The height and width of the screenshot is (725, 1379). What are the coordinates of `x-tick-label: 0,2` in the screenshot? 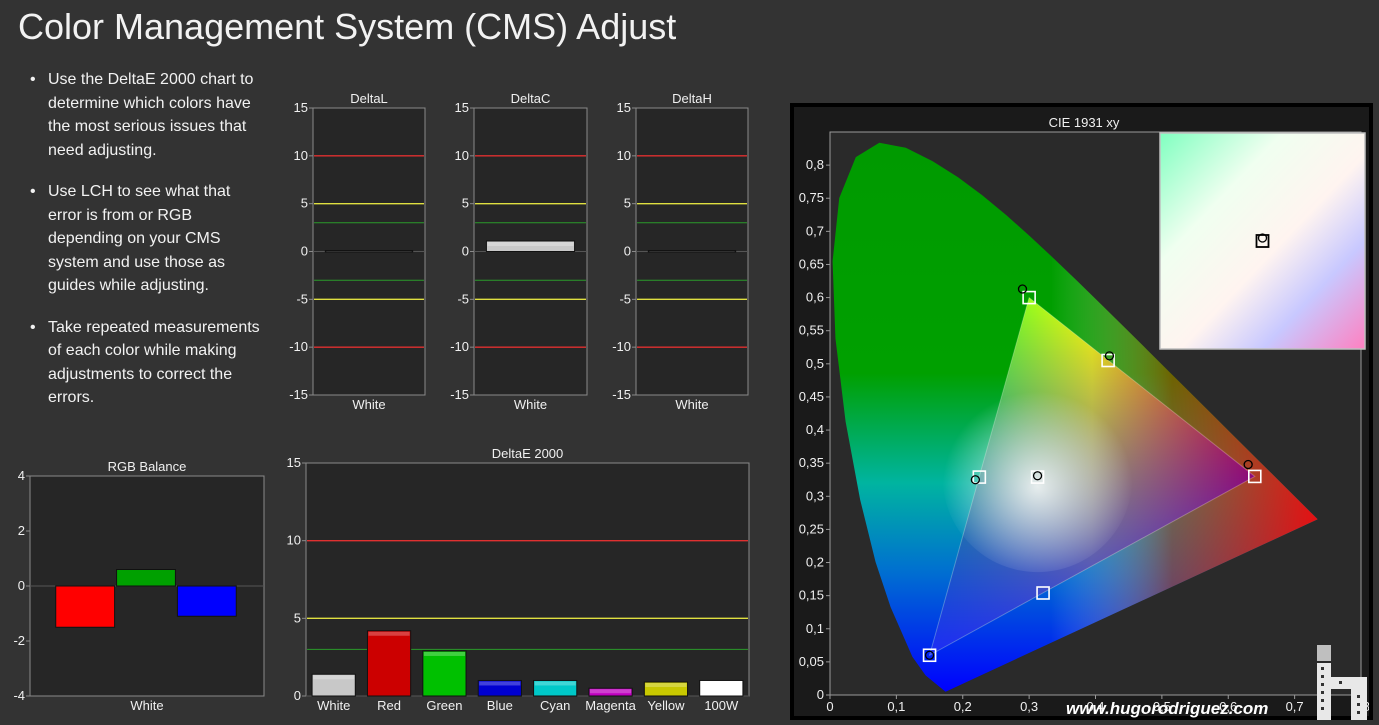 It's located at (963, 706).